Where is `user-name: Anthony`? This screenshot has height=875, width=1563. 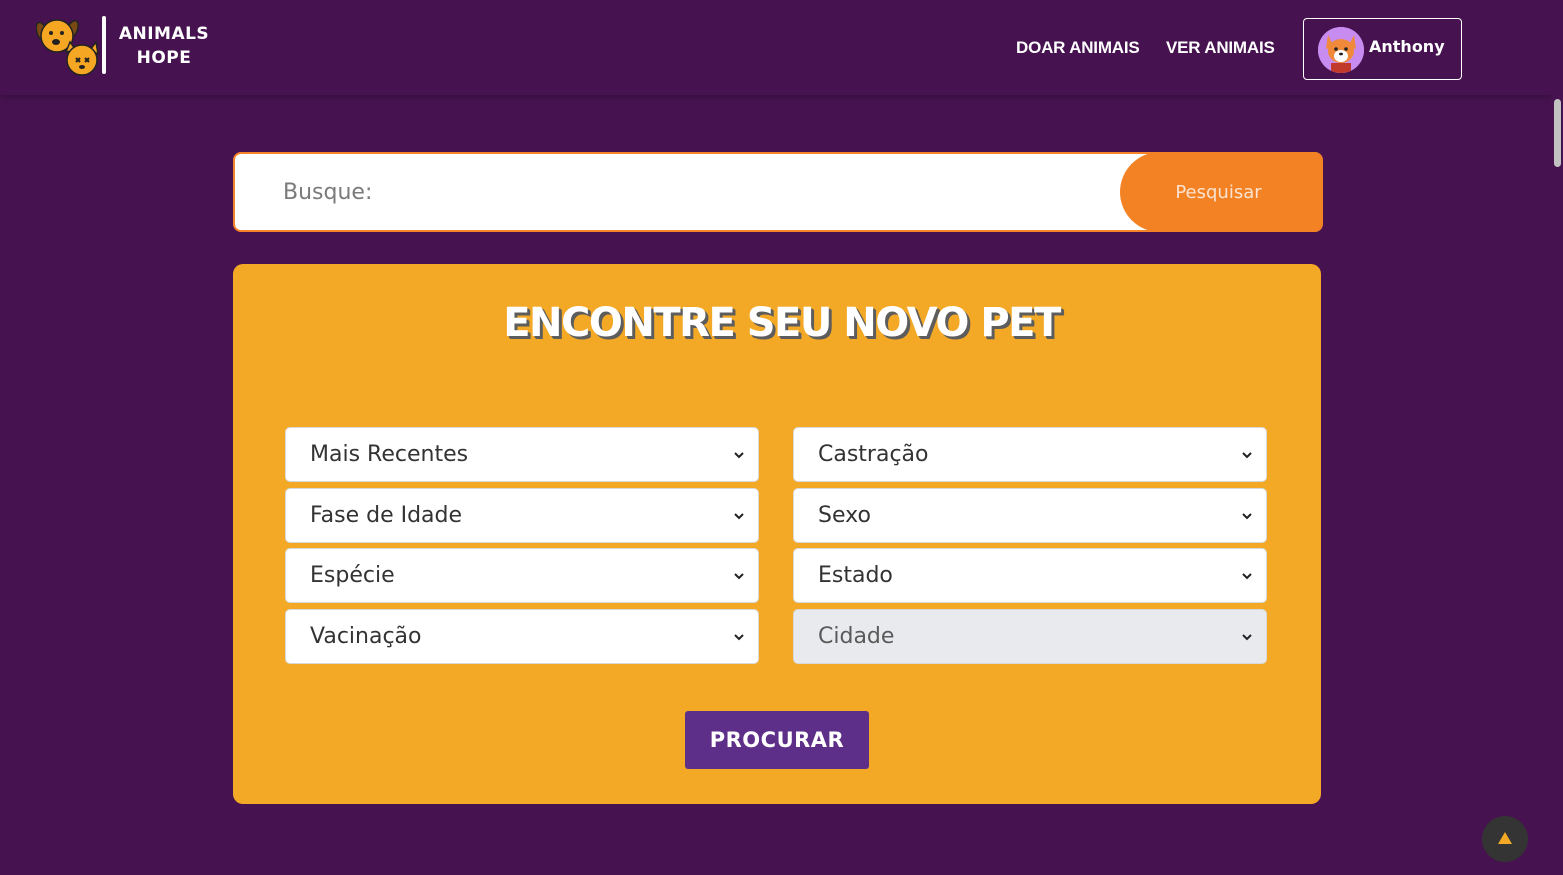
user-name: Anthony is located at coordinates (1407, 46).